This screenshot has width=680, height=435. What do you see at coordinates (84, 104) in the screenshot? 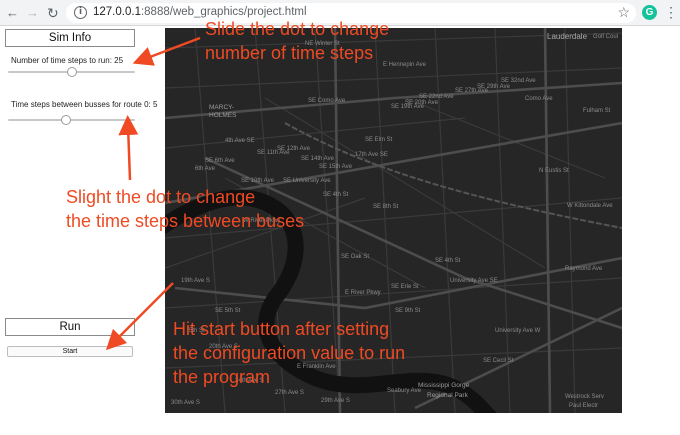
I see `bus-interval-slider-label: Time steps between busses for route 0: 5` at bounding box center [84, 104].